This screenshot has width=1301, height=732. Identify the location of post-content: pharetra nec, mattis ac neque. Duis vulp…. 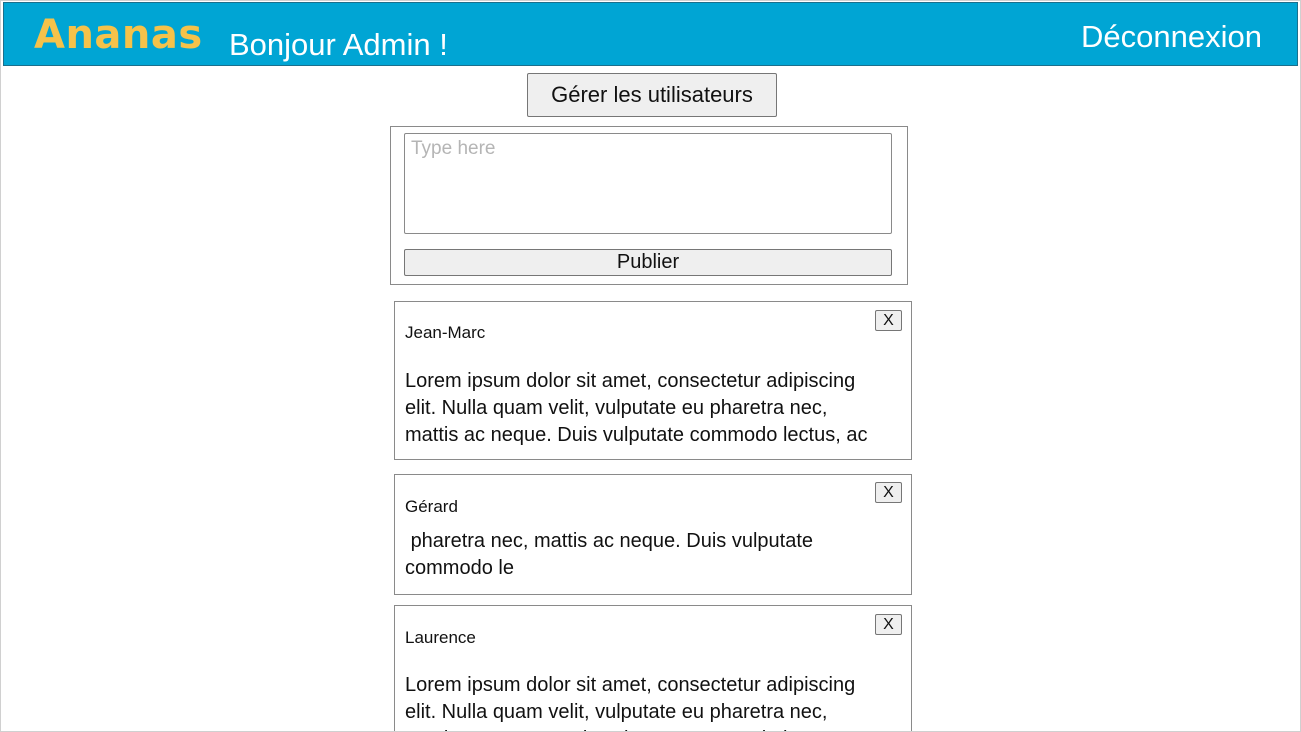
(612, 554).